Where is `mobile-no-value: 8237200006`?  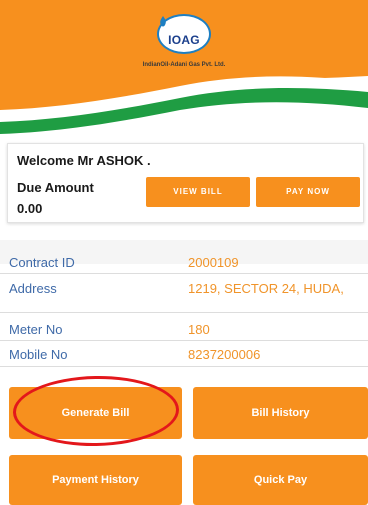 mobile-no-value: 8237200006 is located at coordinates (224, 354).